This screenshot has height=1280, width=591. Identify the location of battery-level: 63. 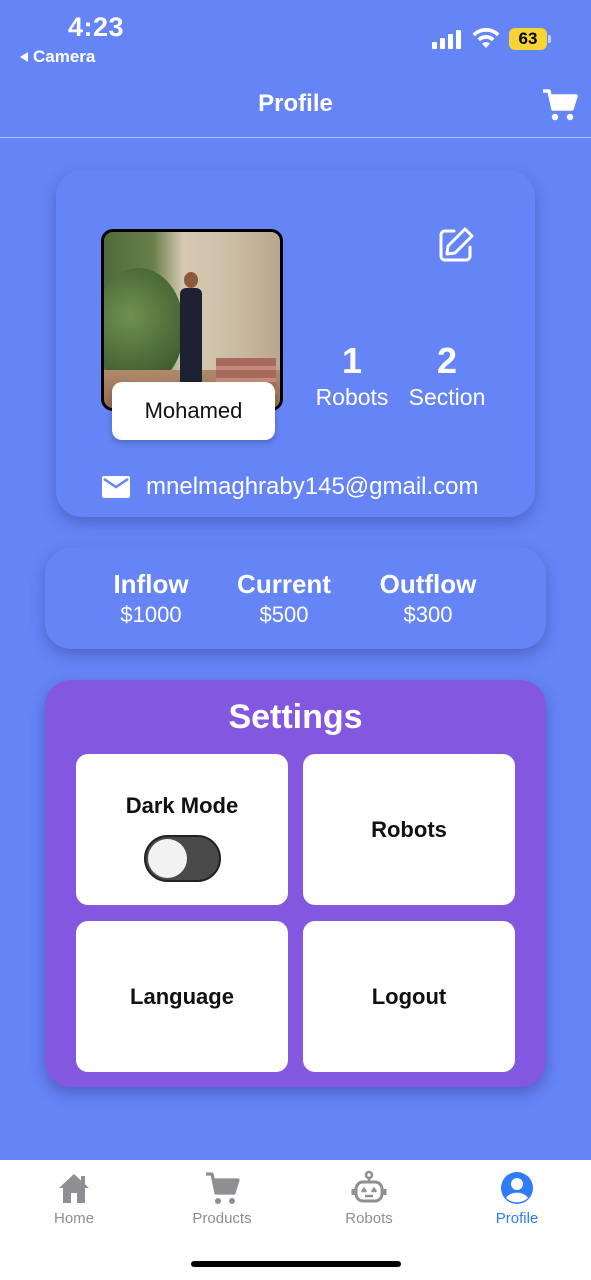
(528, 39).